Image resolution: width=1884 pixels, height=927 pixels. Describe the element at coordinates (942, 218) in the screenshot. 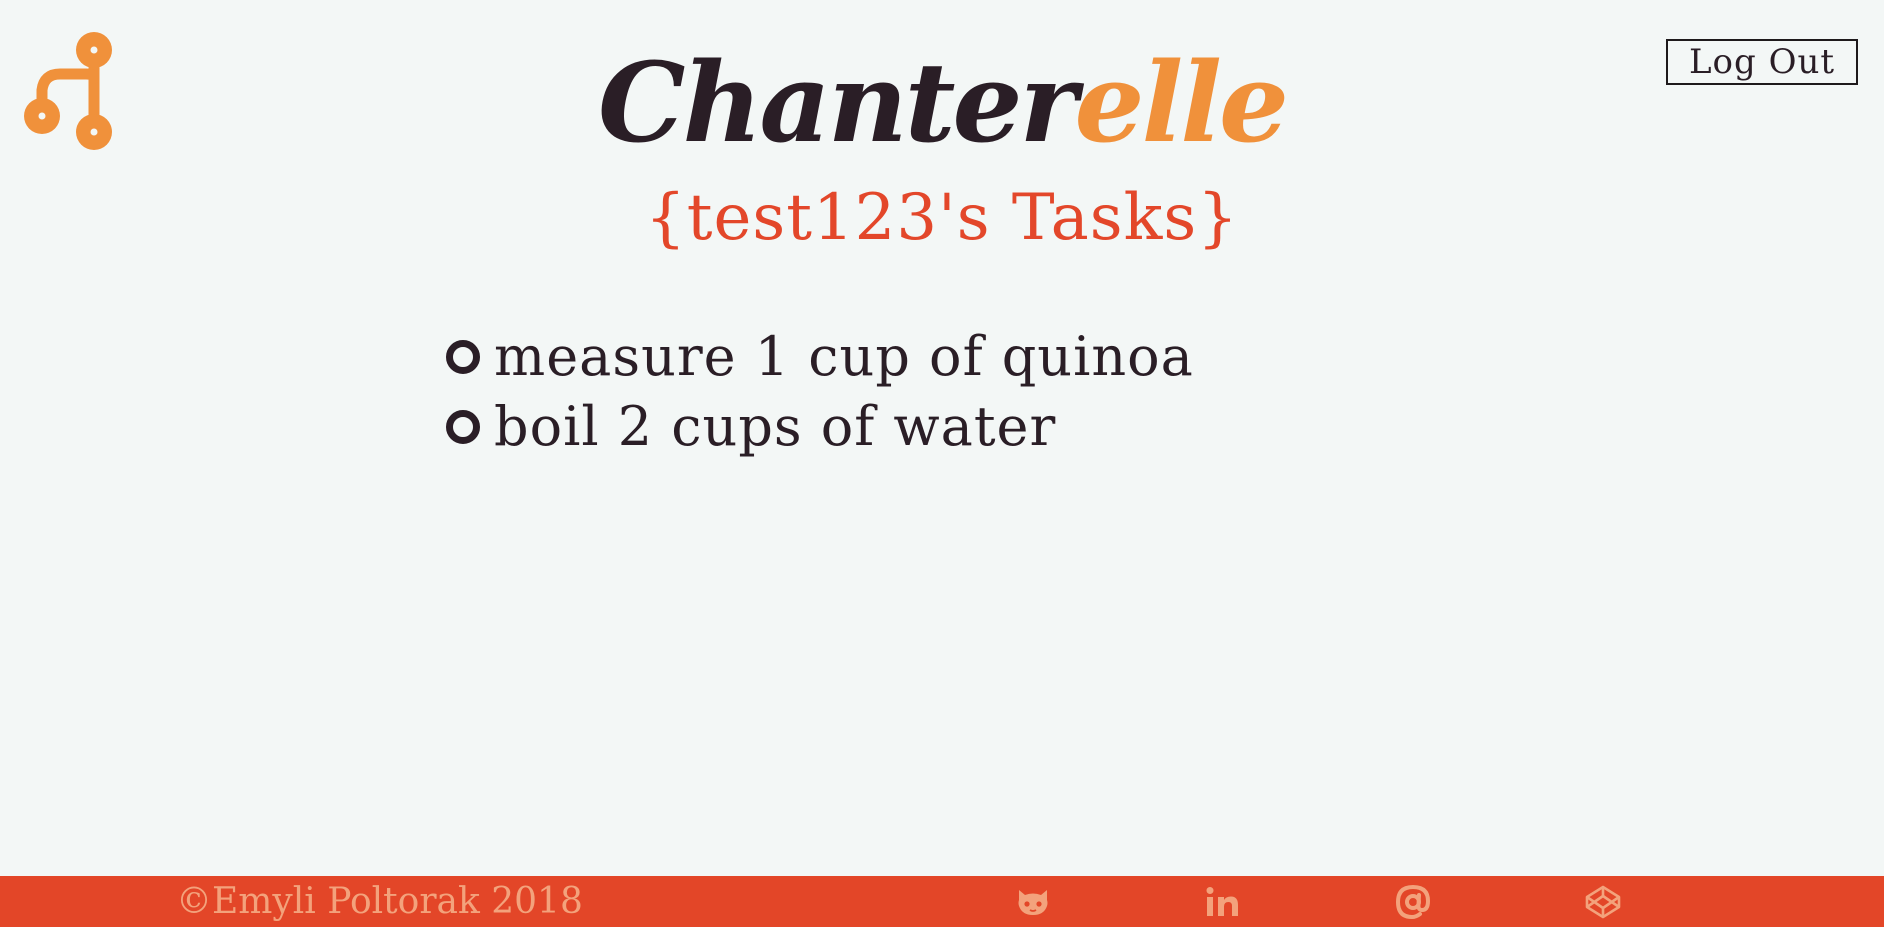

I see `page-title: {test123's Tasks}` at that location.